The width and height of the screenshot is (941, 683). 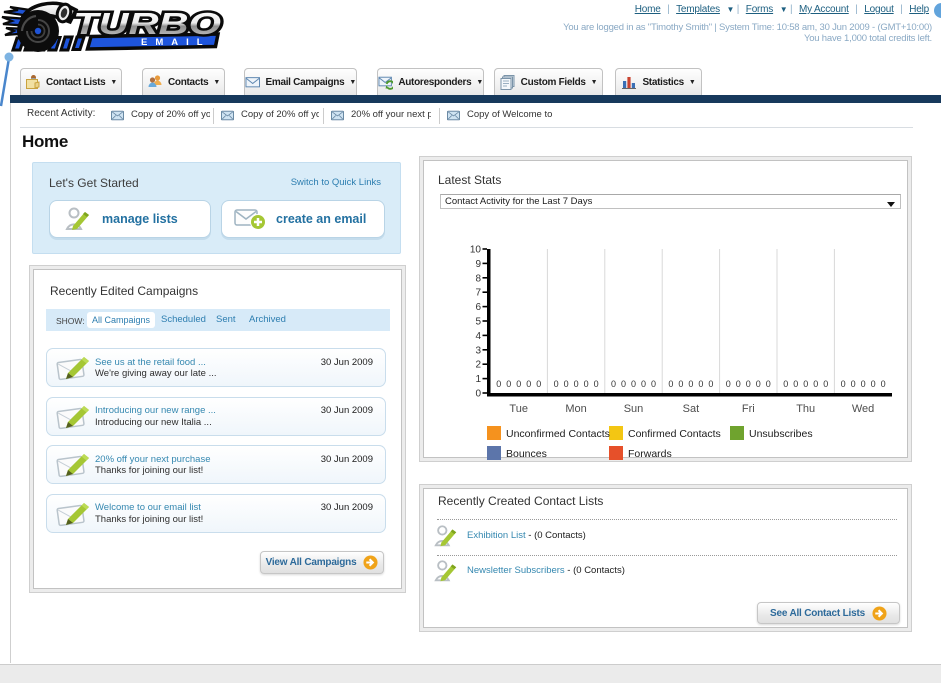 What do you see at coordinates (634, 409) in the screenshot?
I see `svg-text: Sun` at bounding box center [634, 409].